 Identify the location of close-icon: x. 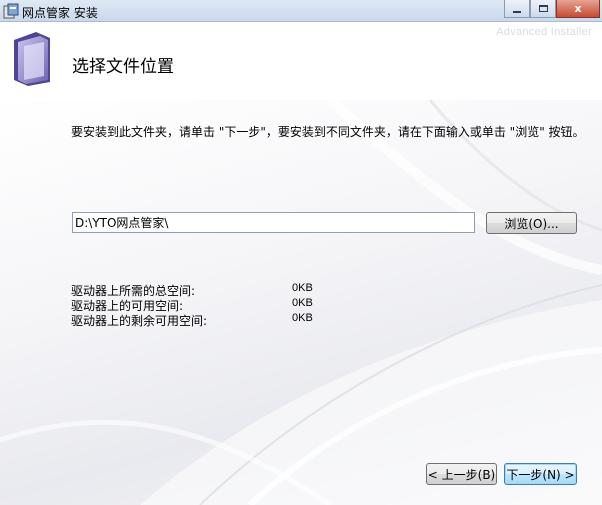
(578, 8).